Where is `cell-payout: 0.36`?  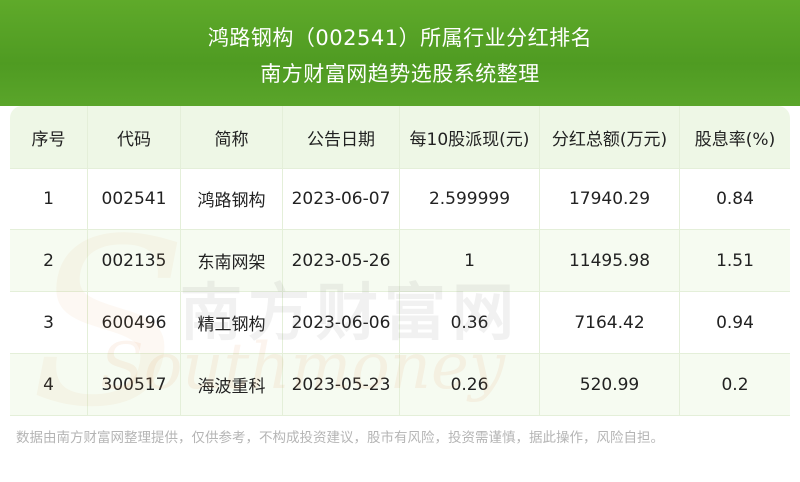 cell-payout: 0.36 is located at coordinates (470, 322).